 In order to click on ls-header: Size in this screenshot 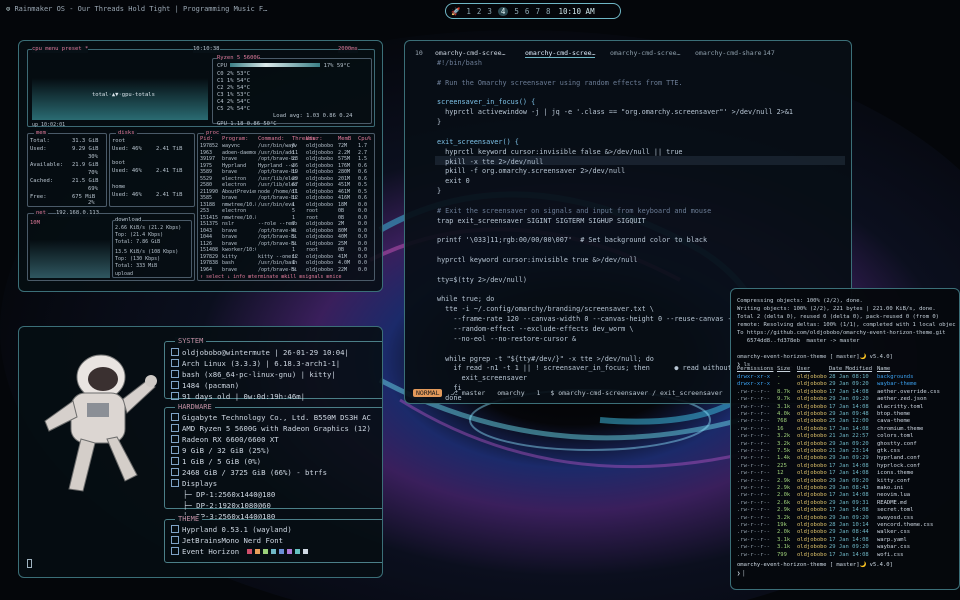, I will do `click(784, 369)`.